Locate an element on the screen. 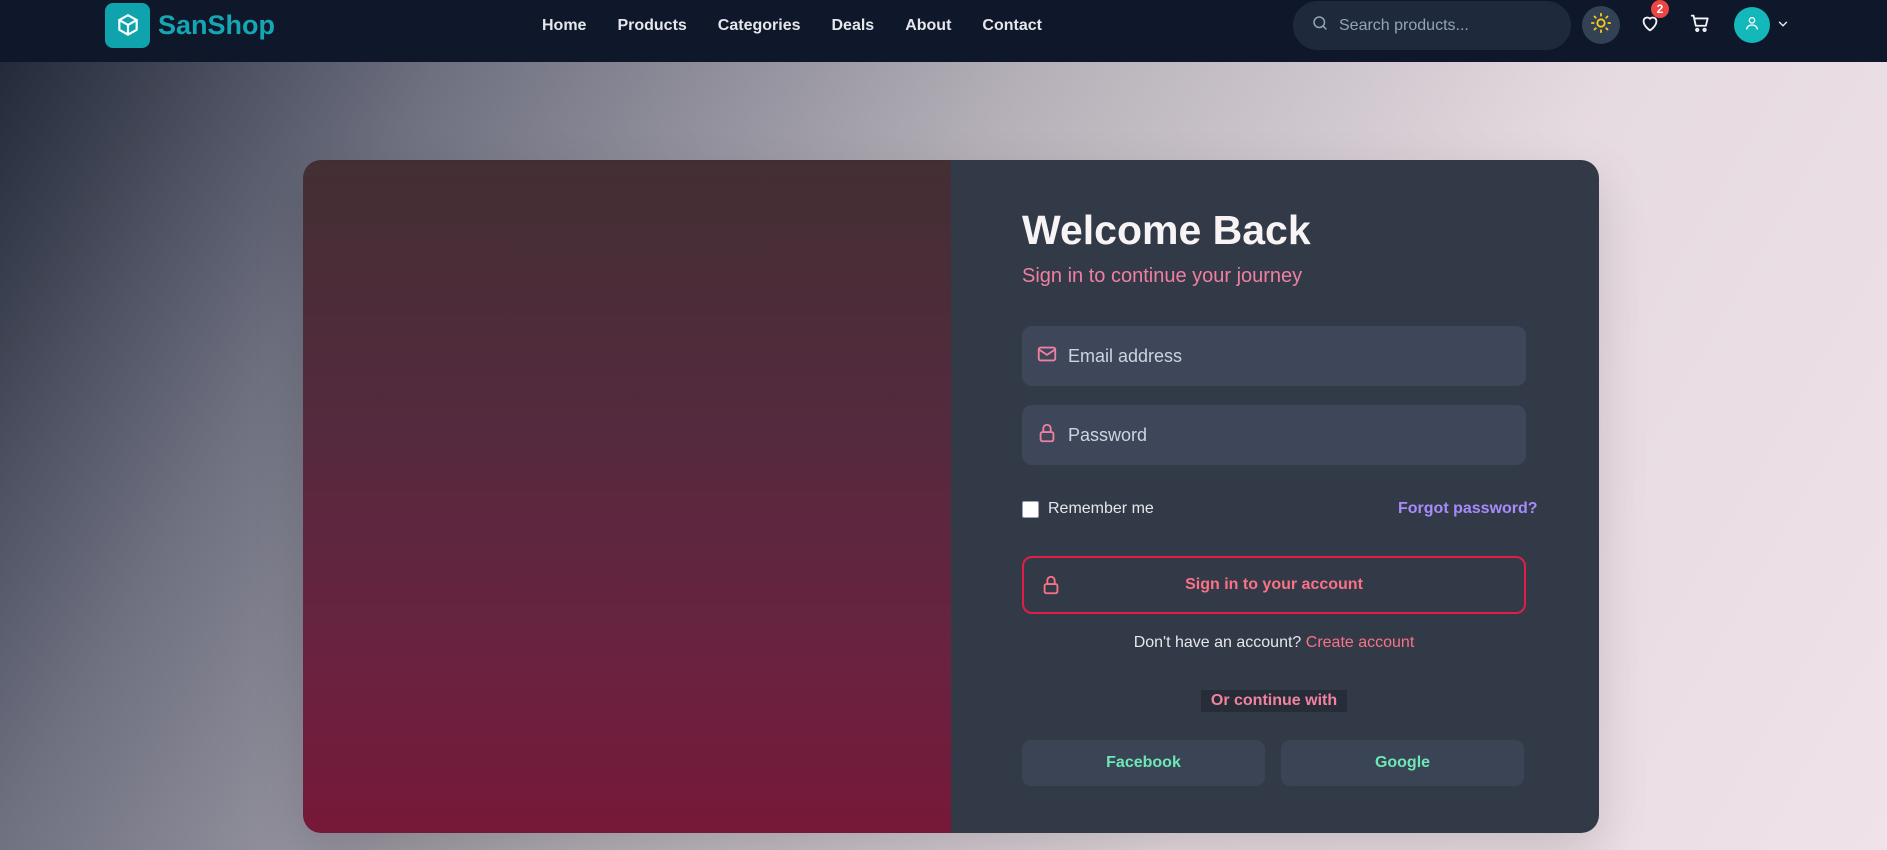 This screenshot has height=850, width=1887. remember-checkbox is located at coordinates (1030, 509).